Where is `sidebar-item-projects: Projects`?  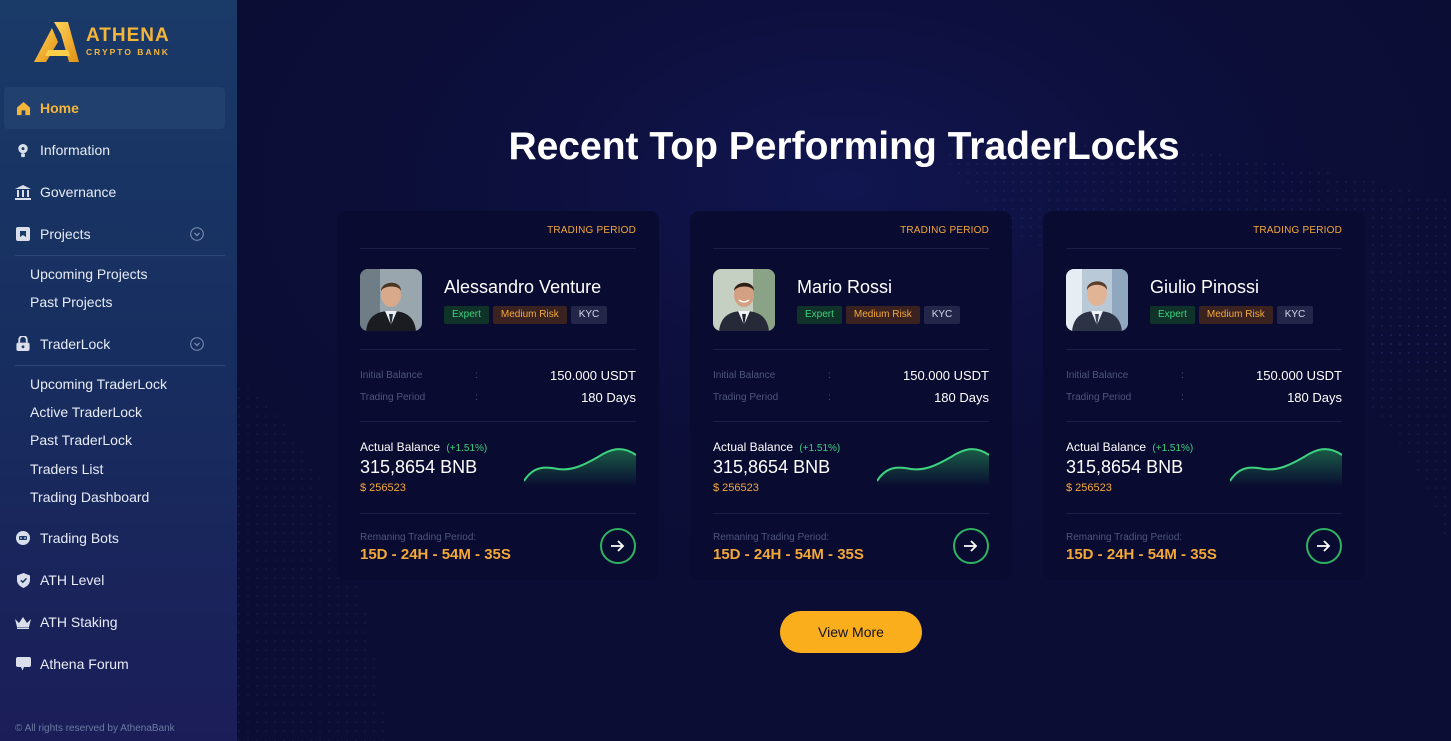 sidebar-item-projects: Projects is located at coordinates (118, 234).